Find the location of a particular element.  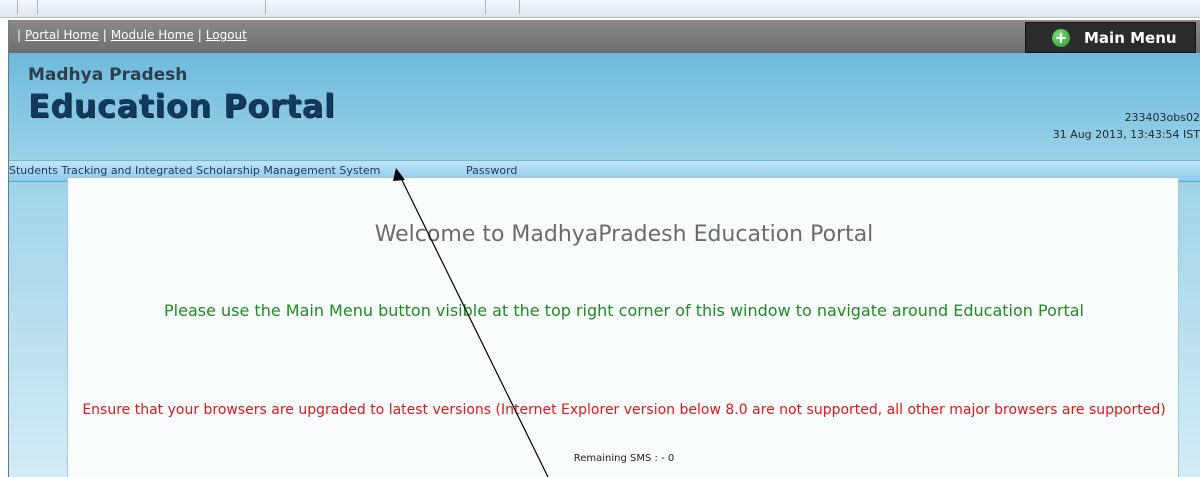

browser-chrome is located at coordinates (600, 9).